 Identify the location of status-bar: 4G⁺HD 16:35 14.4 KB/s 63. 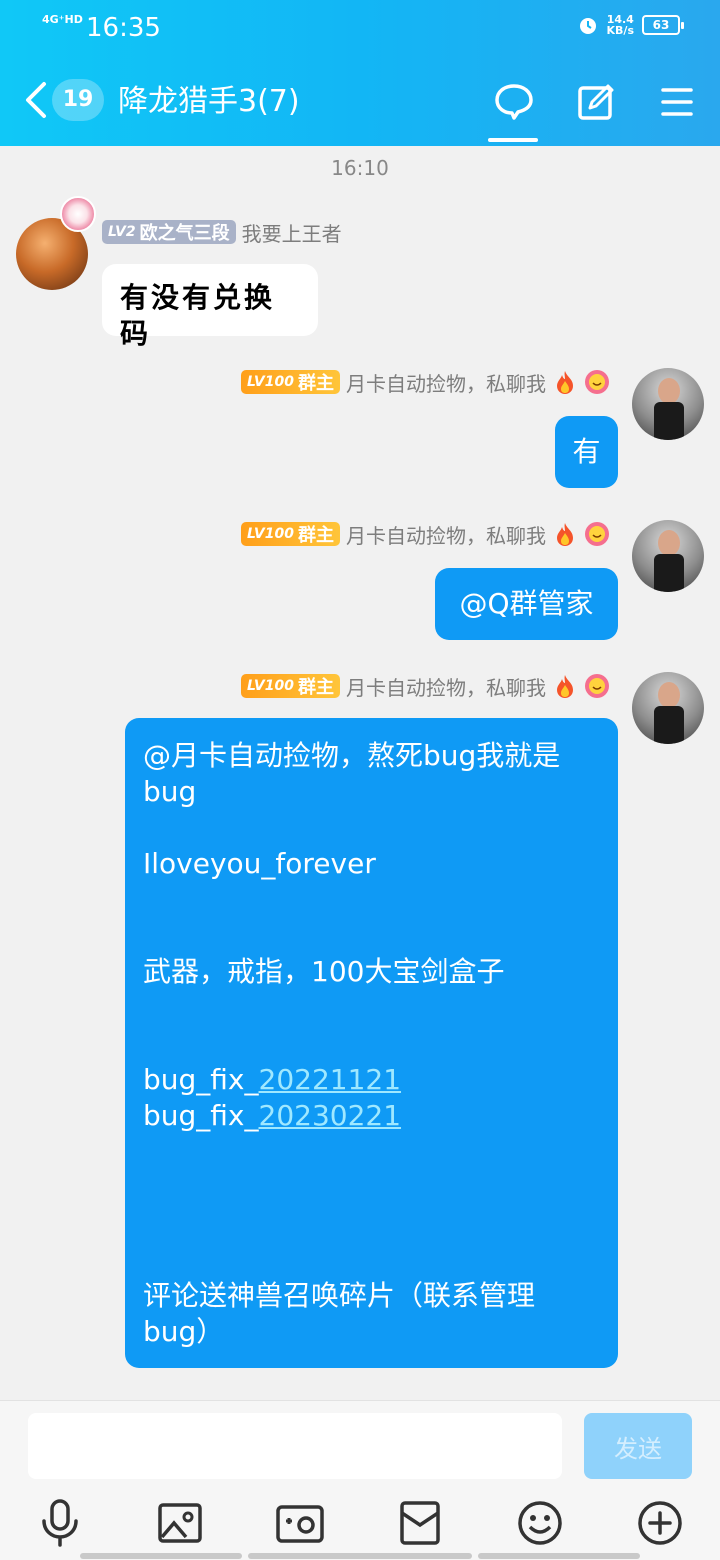
(360, 28).